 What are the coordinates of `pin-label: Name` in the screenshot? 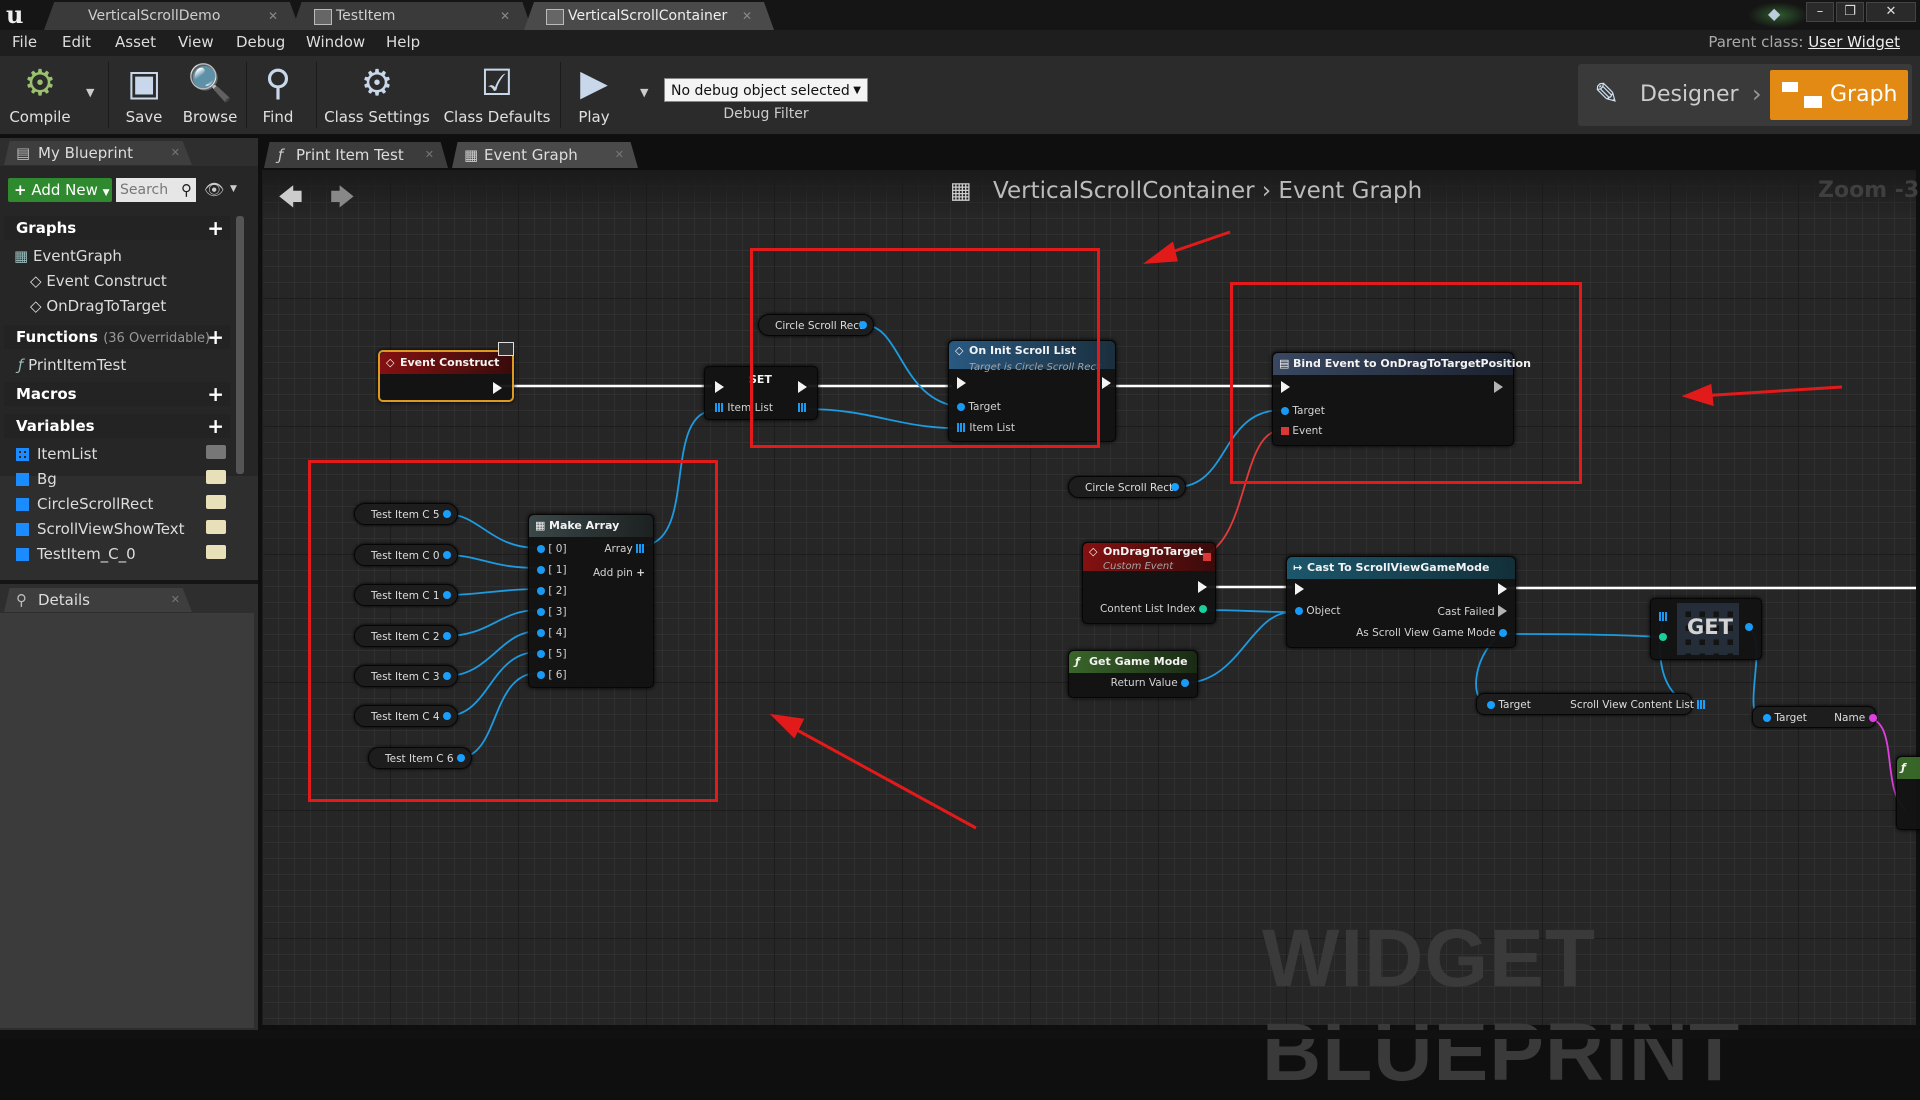 It's located at (1850, 718).